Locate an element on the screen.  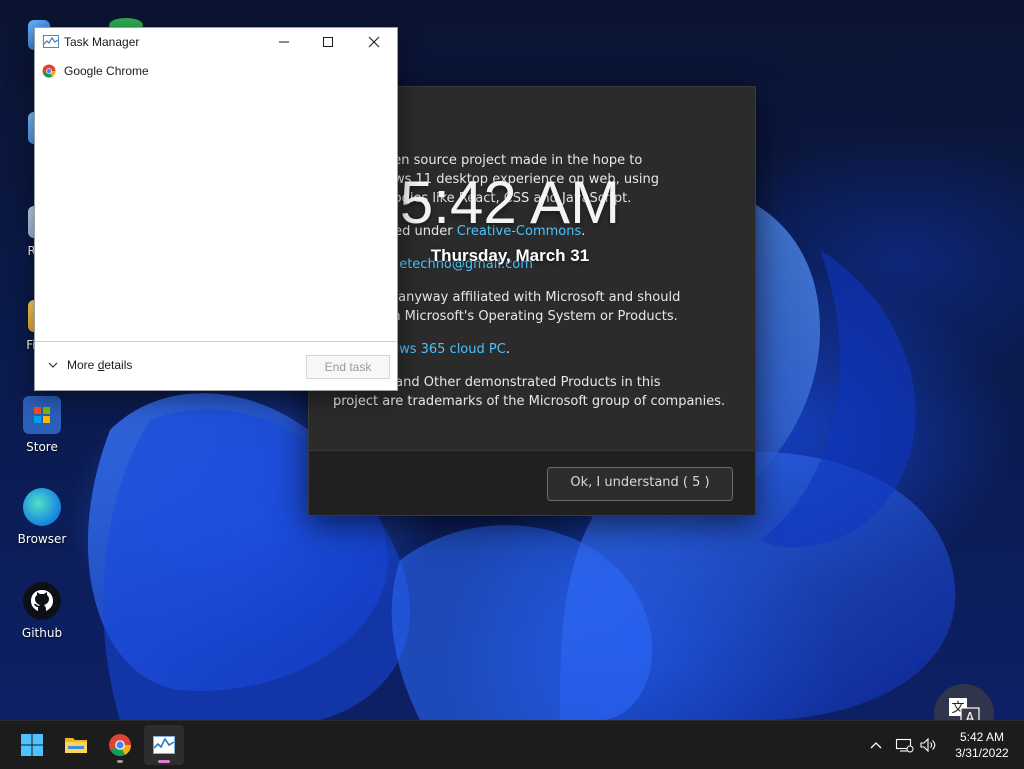
close-button is located at coordinates (374, 42).